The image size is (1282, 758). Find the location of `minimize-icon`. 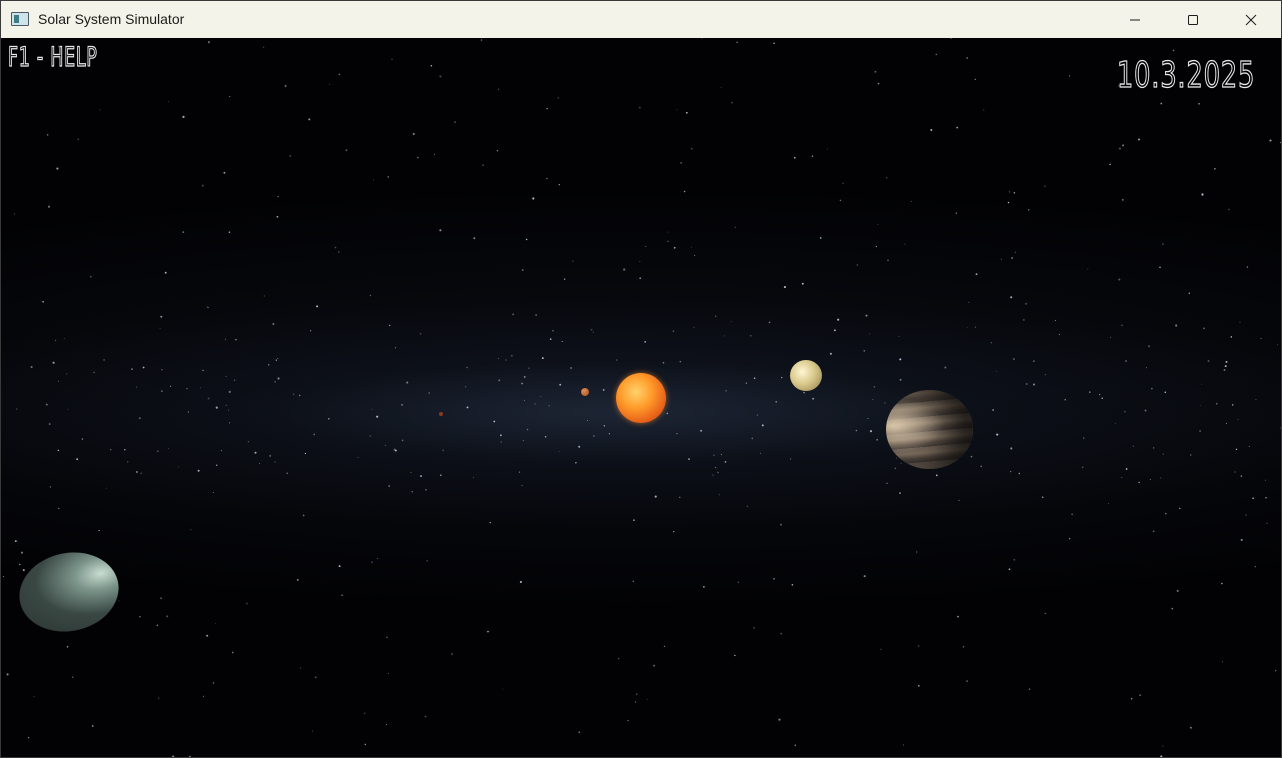

minimize-icon is located at coordinates (1135, 19).